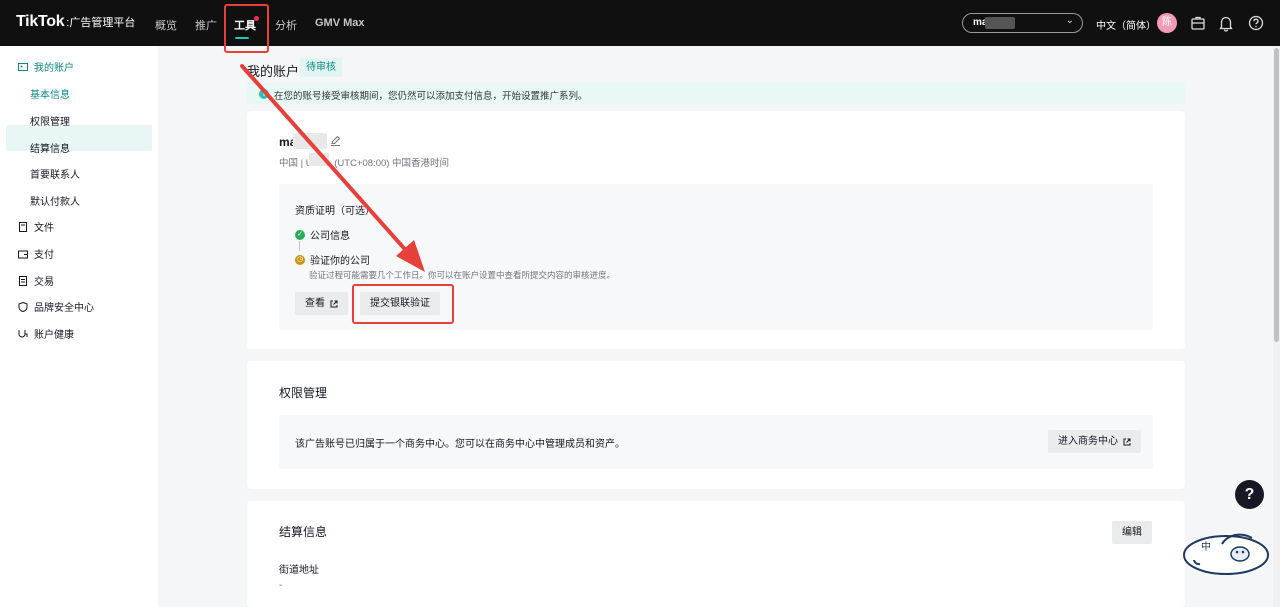  What do you see at coordinates (315, 303) in the screenshot?
I see `view-button-label: 查看` at bounding box center [315, 303].